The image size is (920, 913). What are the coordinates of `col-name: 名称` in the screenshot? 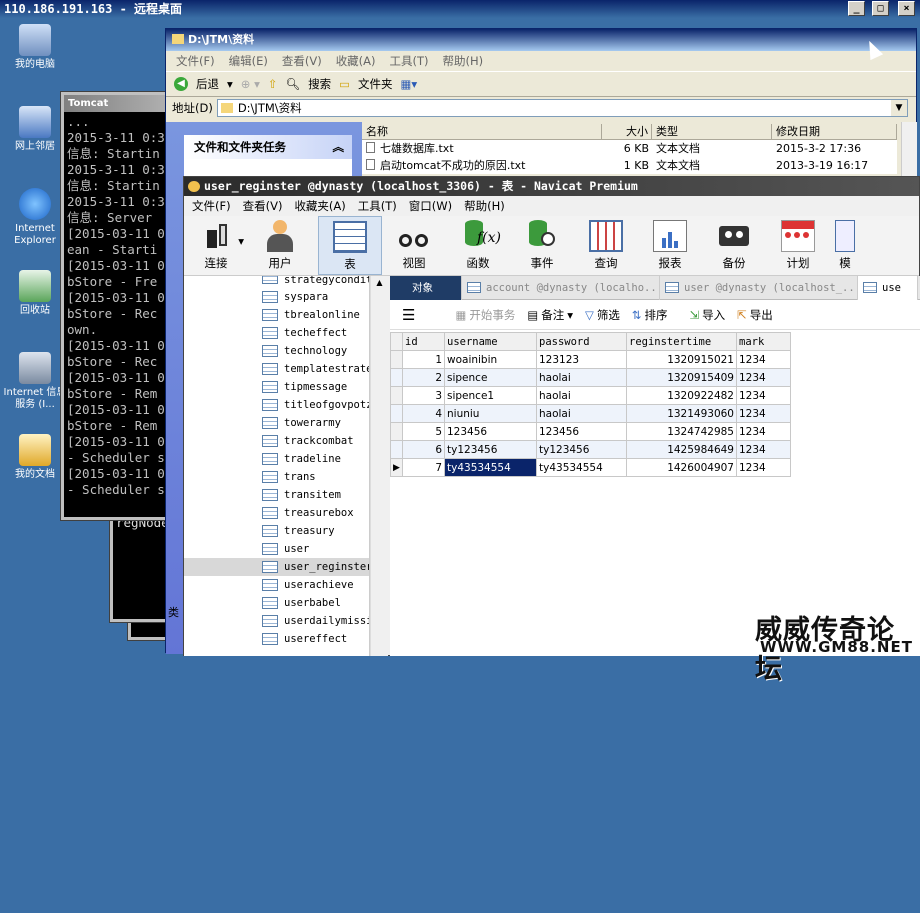 It's located at (482, 131).